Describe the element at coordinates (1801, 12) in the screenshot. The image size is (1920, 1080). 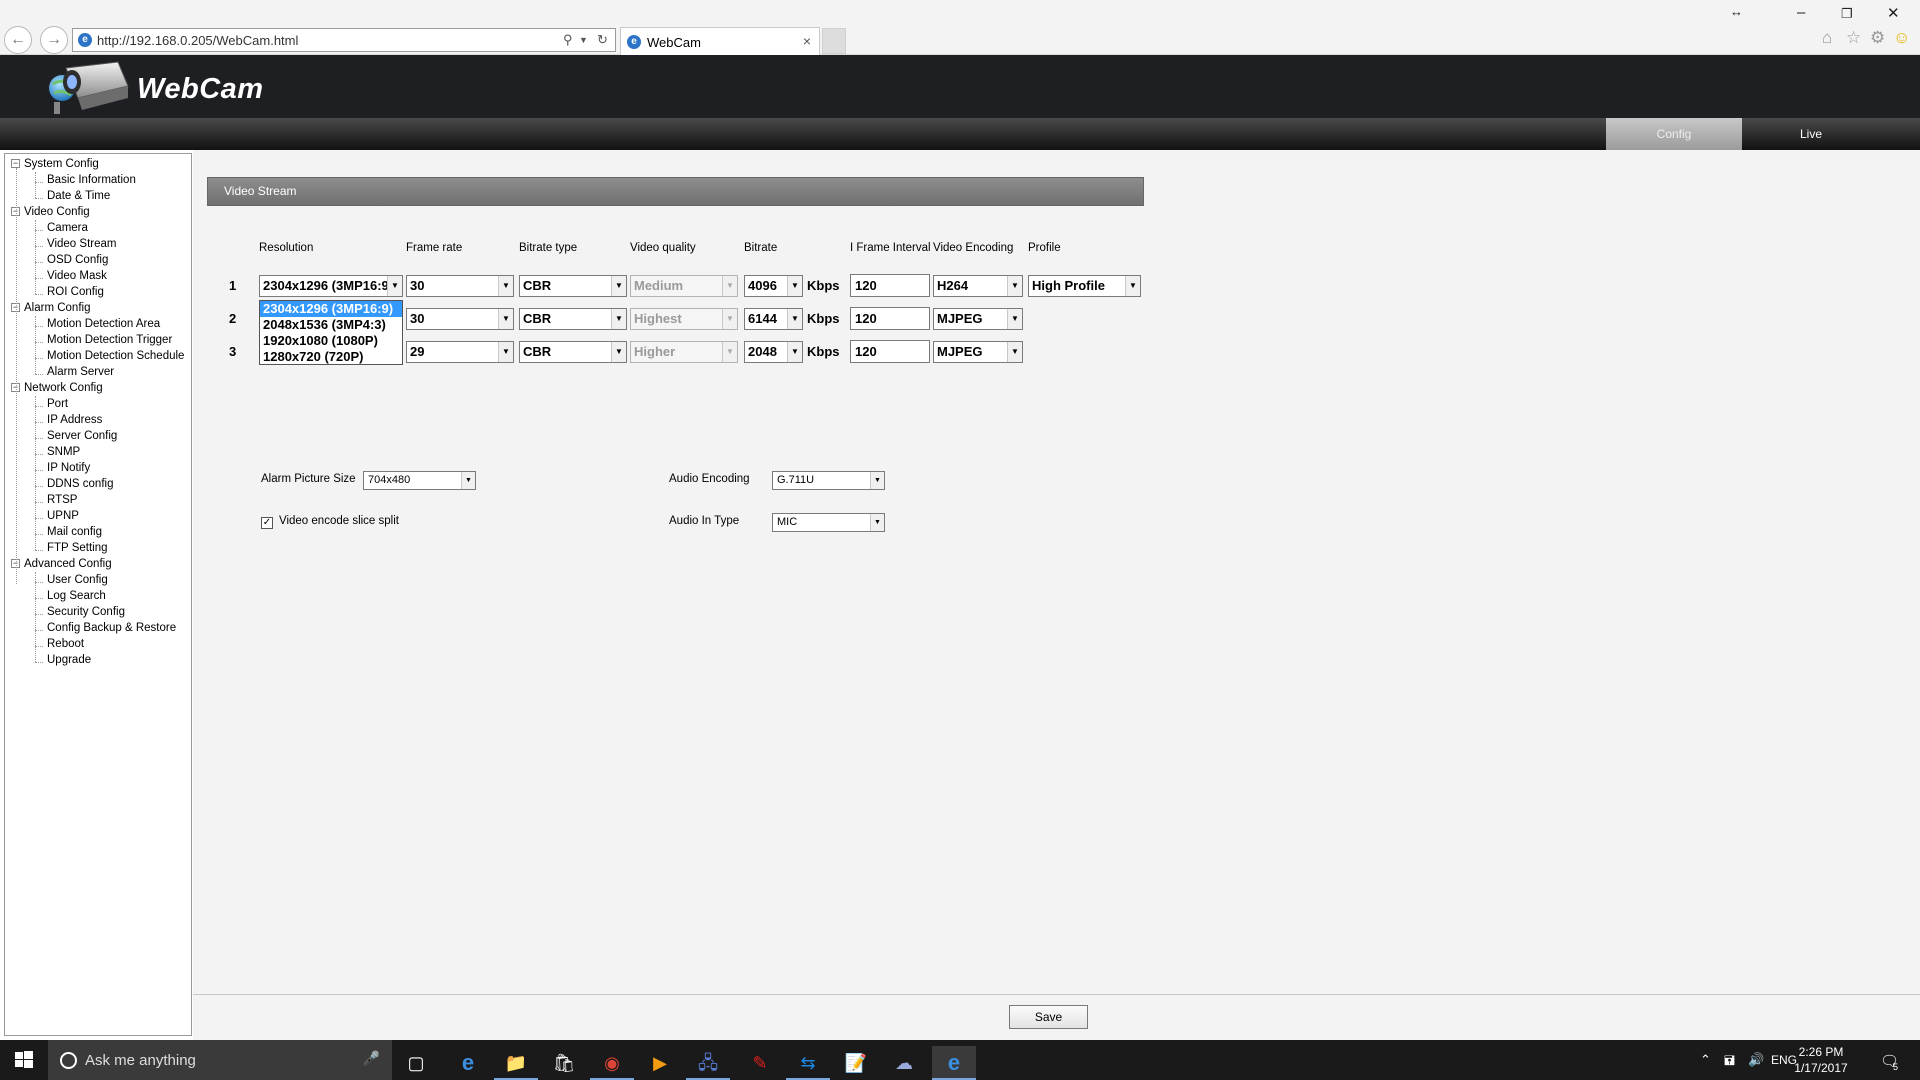
I see `minimize-icon: –` at that location.